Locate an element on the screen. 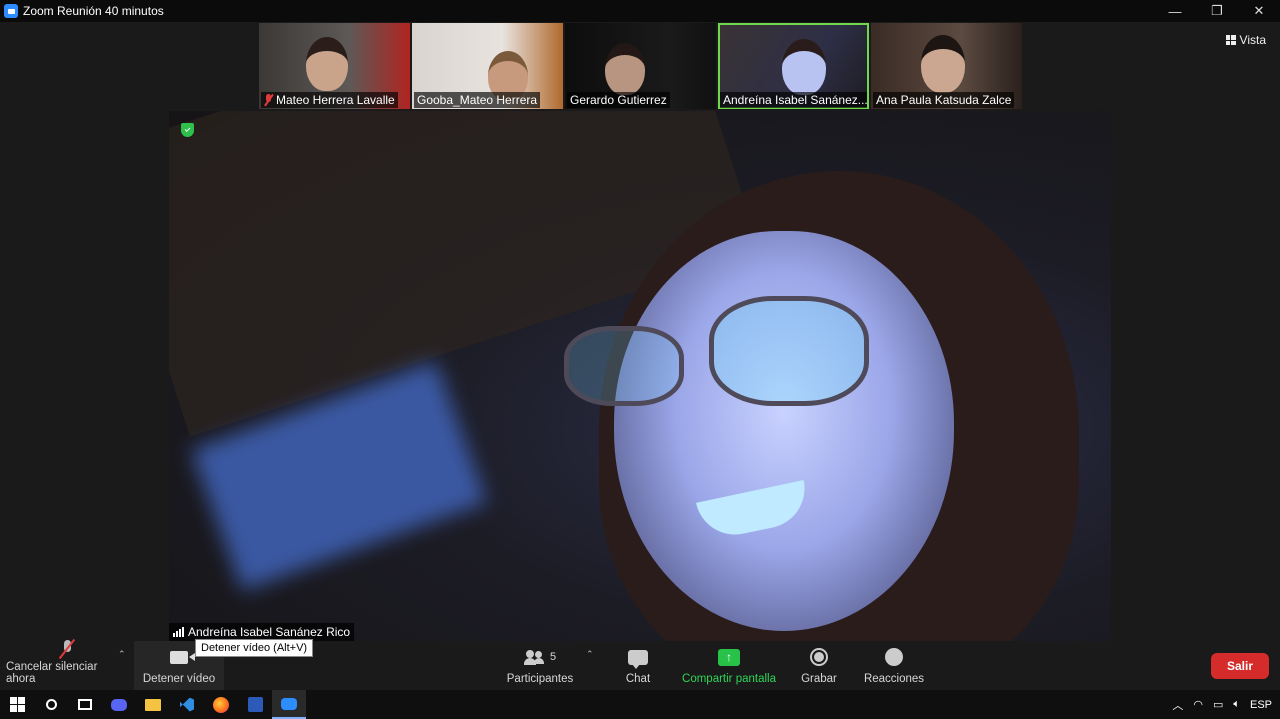 The image size is (1280, 719). zoom-logo-icon is located at coordinates (11, 11).